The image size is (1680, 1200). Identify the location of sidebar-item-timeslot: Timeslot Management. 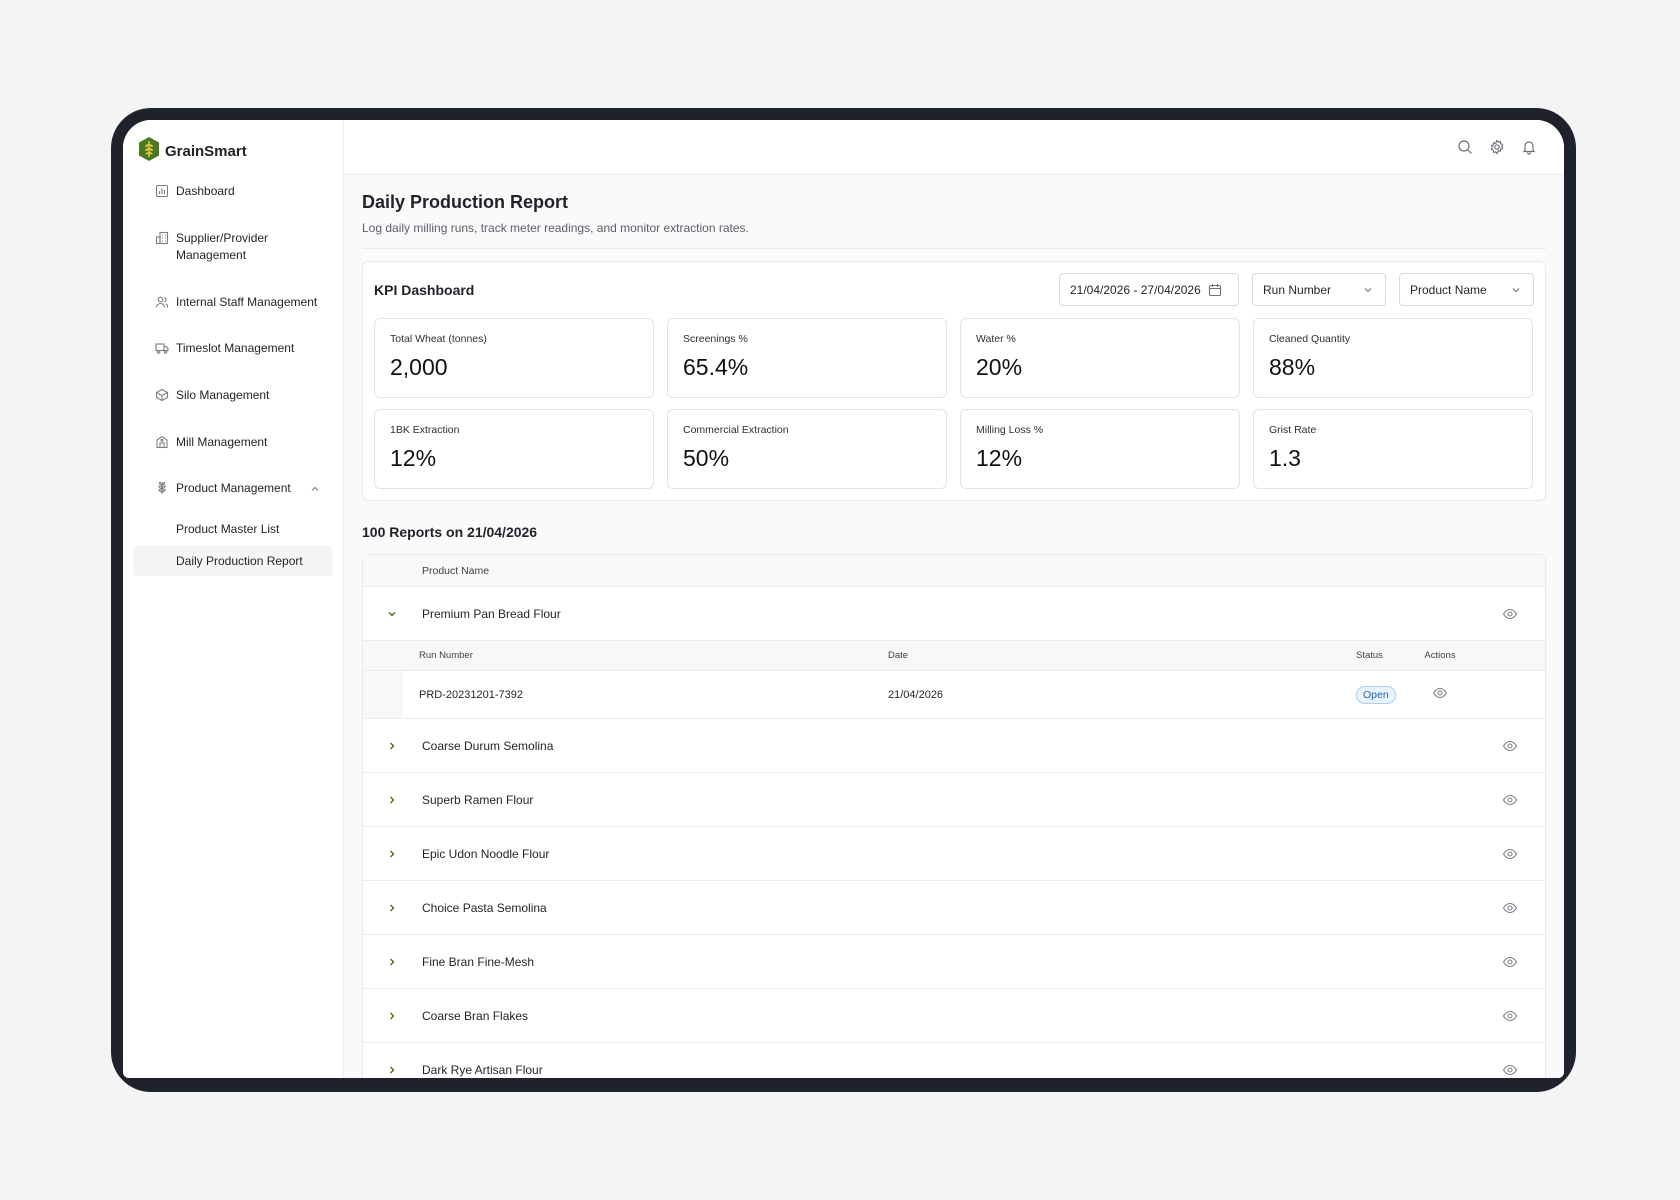
(233, 349).